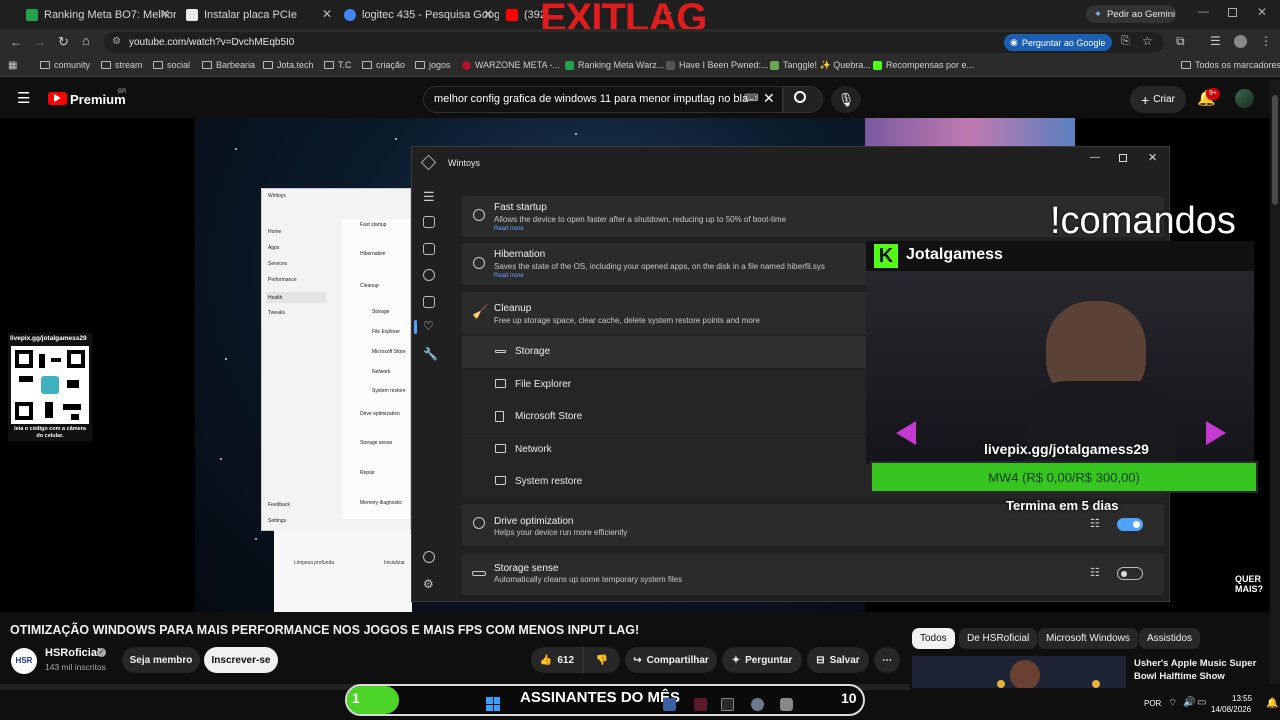 The image size is (1280, 720). Describe the element at coordinates (228, 65) in the screenshot. I see `bookmark-folder: Barbearia` at that location.